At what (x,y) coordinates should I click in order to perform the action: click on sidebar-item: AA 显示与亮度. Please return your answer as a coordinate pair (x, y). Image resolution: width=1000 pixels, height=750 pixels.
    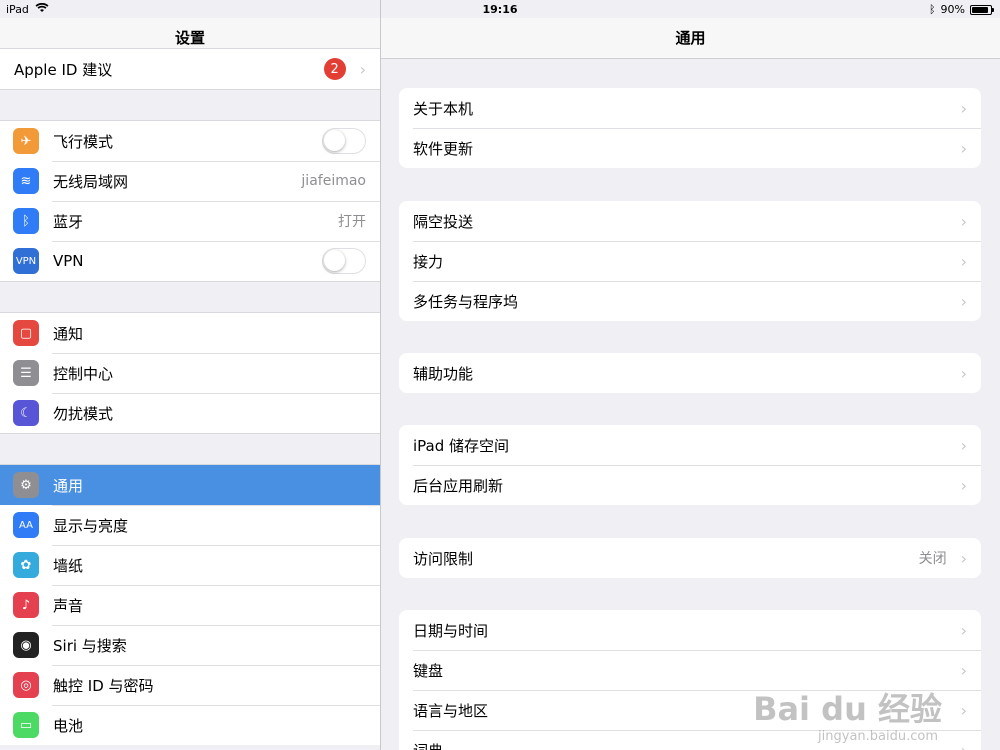
    Looking at the image, I should click on (190, 525).